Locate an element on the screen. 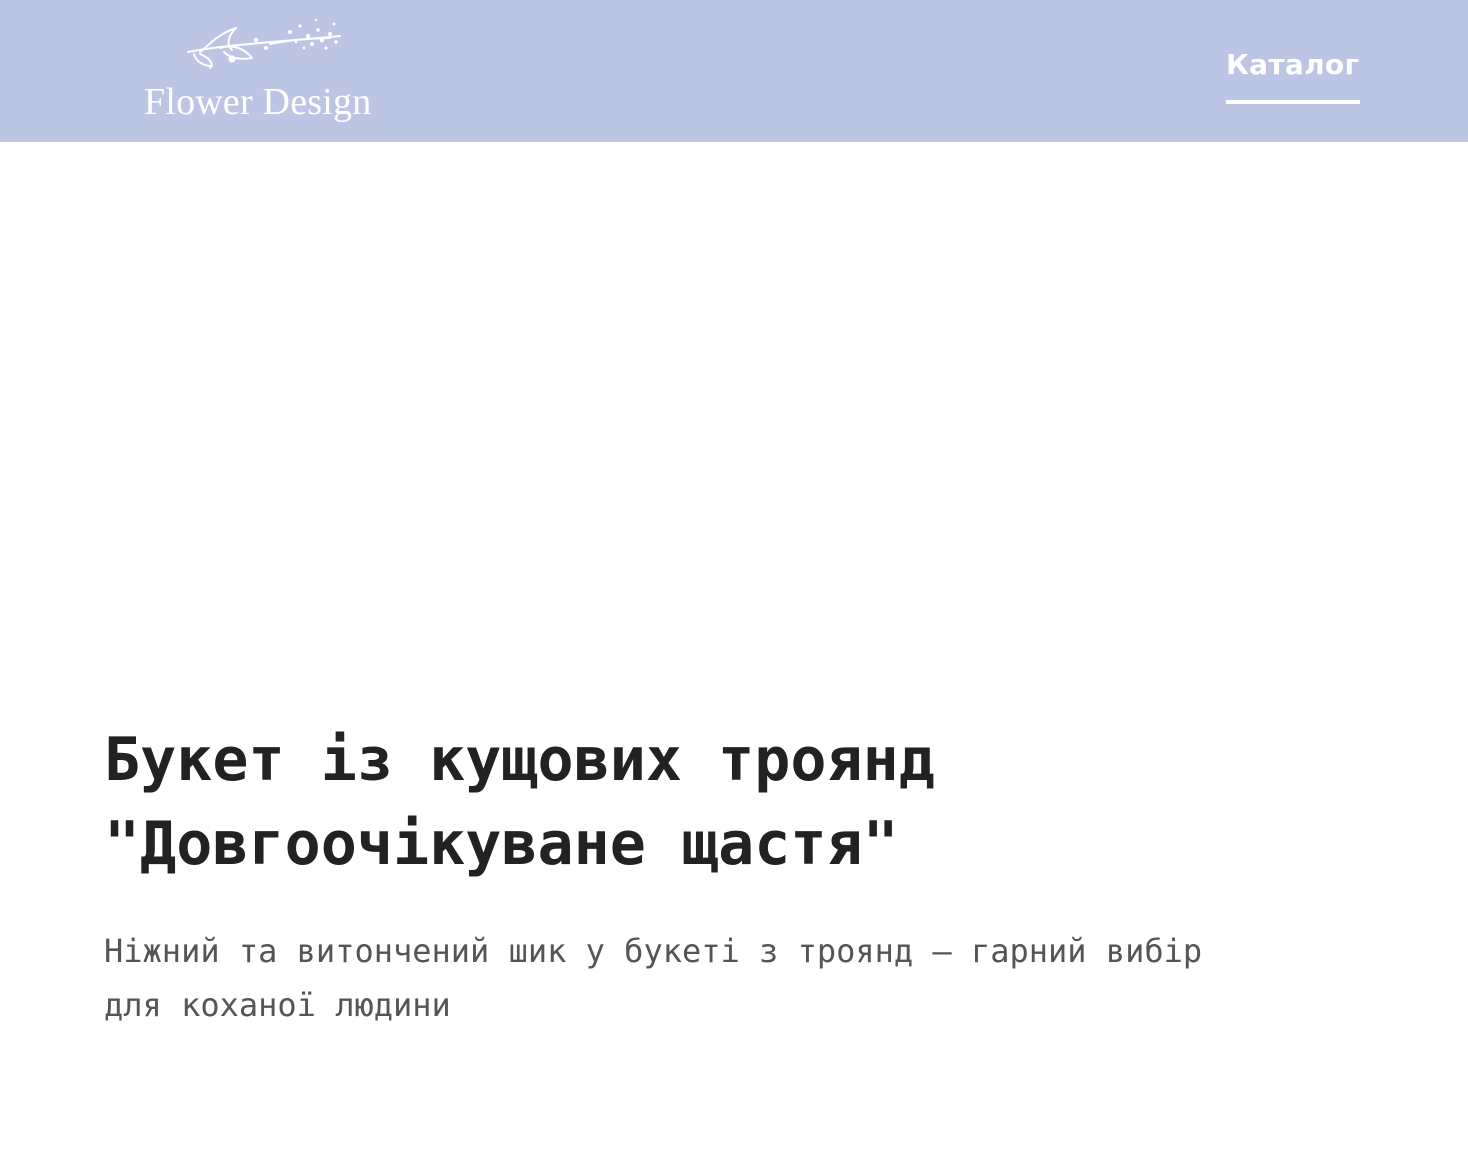 This screenshot has width=1468, height=1164. logo: Flower Design is located at coordinates (265, 68).